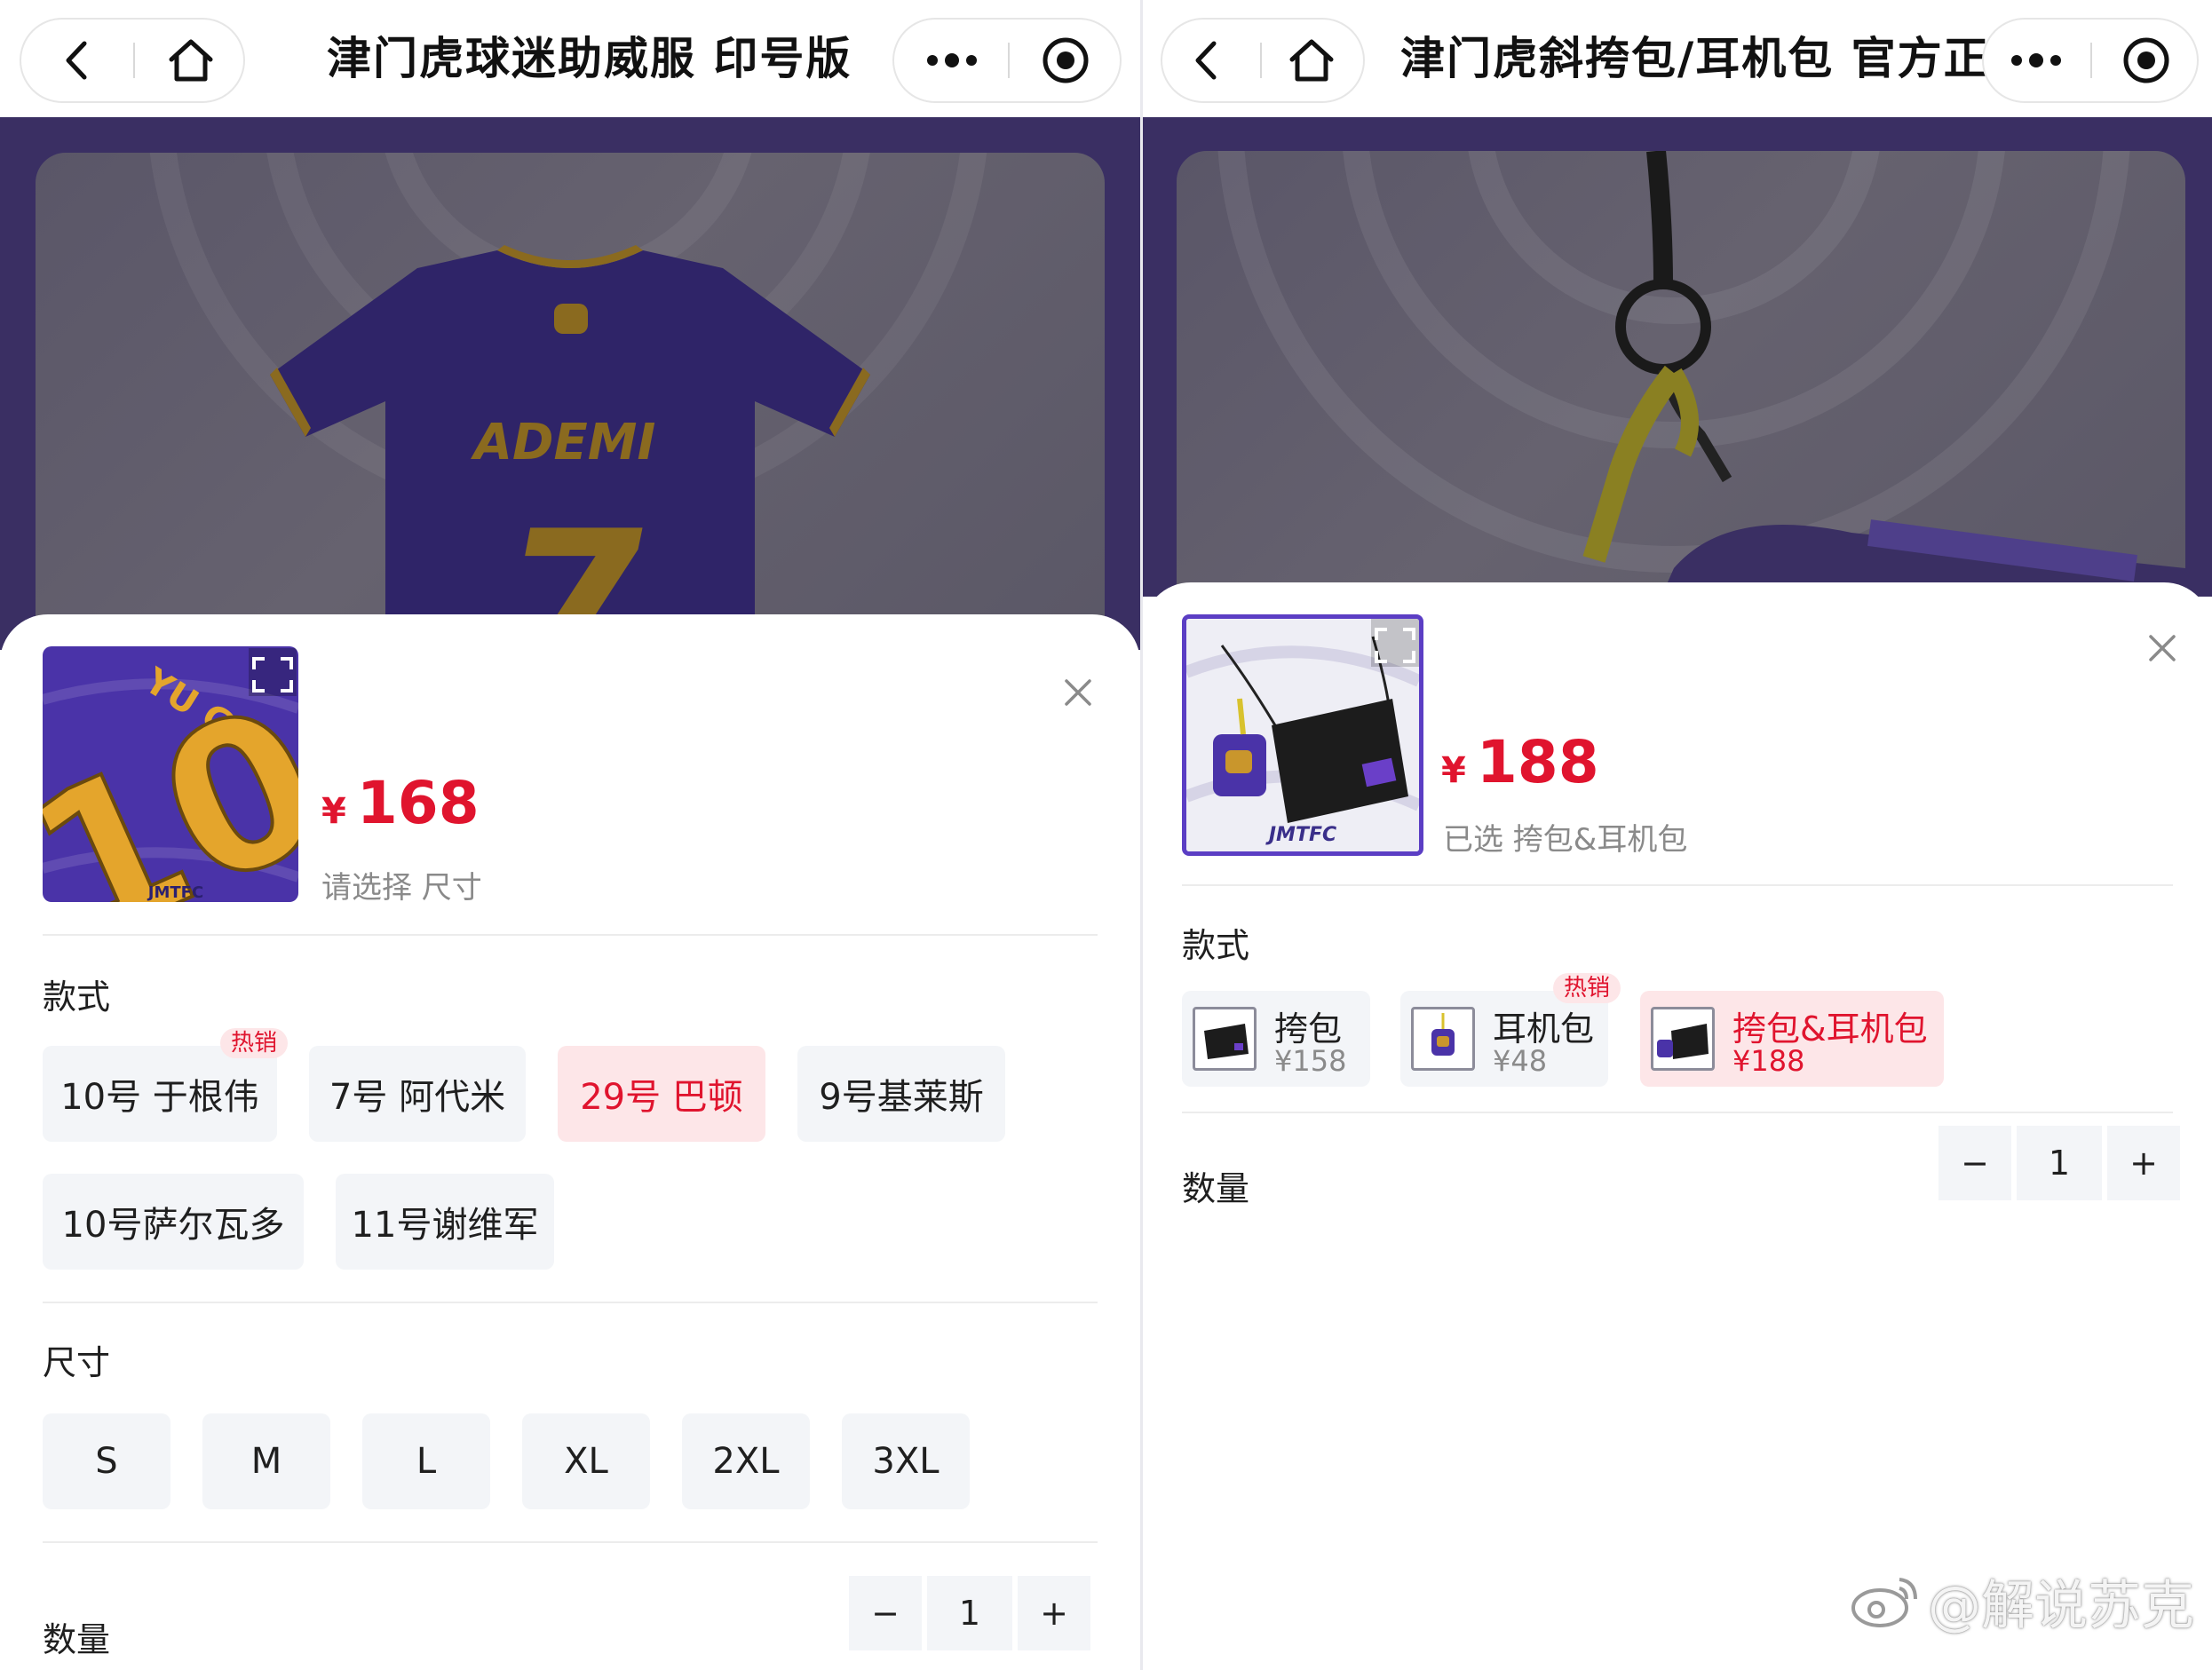 This screenshot has width=2212, height=1670. Describe the element at coordinates (1276, 1039) in the screenshot. I see `variant-option-crossbody: 挎包 ¥158` at that location.